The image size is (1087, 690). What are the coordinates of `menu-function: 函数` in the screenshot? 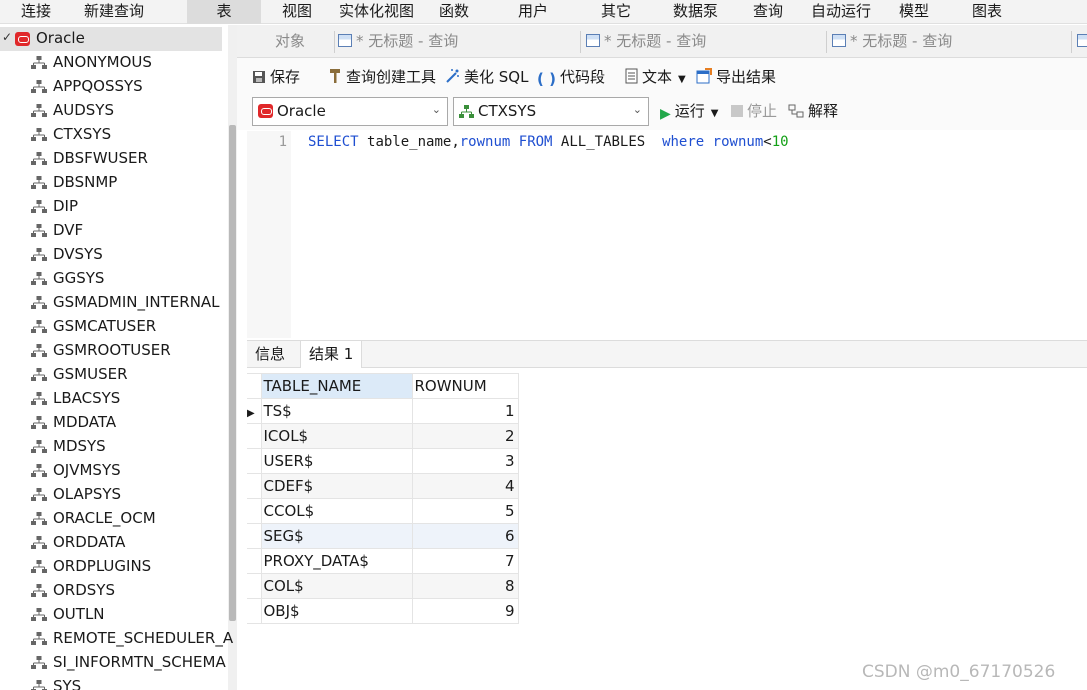 It's located at (454, 12).